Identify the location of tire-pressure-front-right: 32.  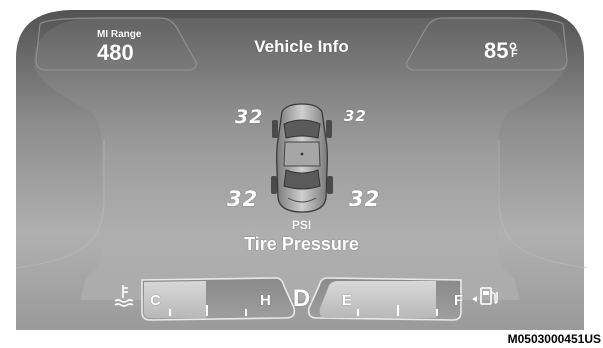
(355, 116).